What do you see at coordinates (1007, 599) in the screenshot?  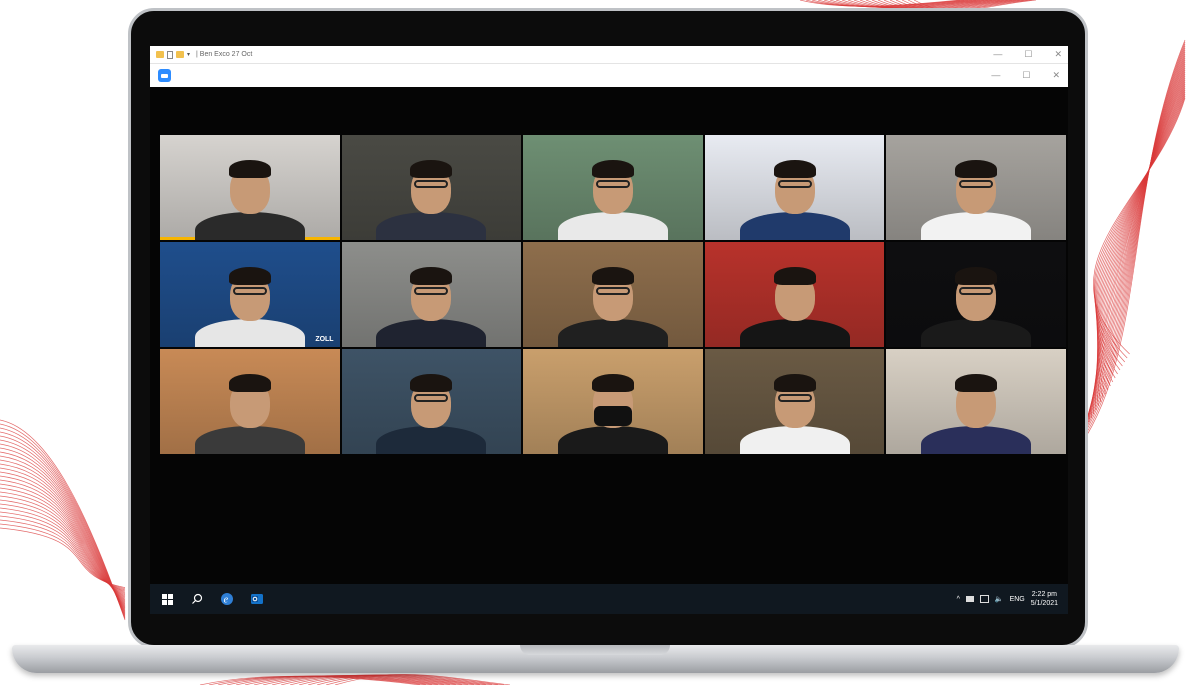 I see `system-tray: ^ 🔈 ENG 2:22 pm 5/1/2021` at bounding box center [1007, 599].